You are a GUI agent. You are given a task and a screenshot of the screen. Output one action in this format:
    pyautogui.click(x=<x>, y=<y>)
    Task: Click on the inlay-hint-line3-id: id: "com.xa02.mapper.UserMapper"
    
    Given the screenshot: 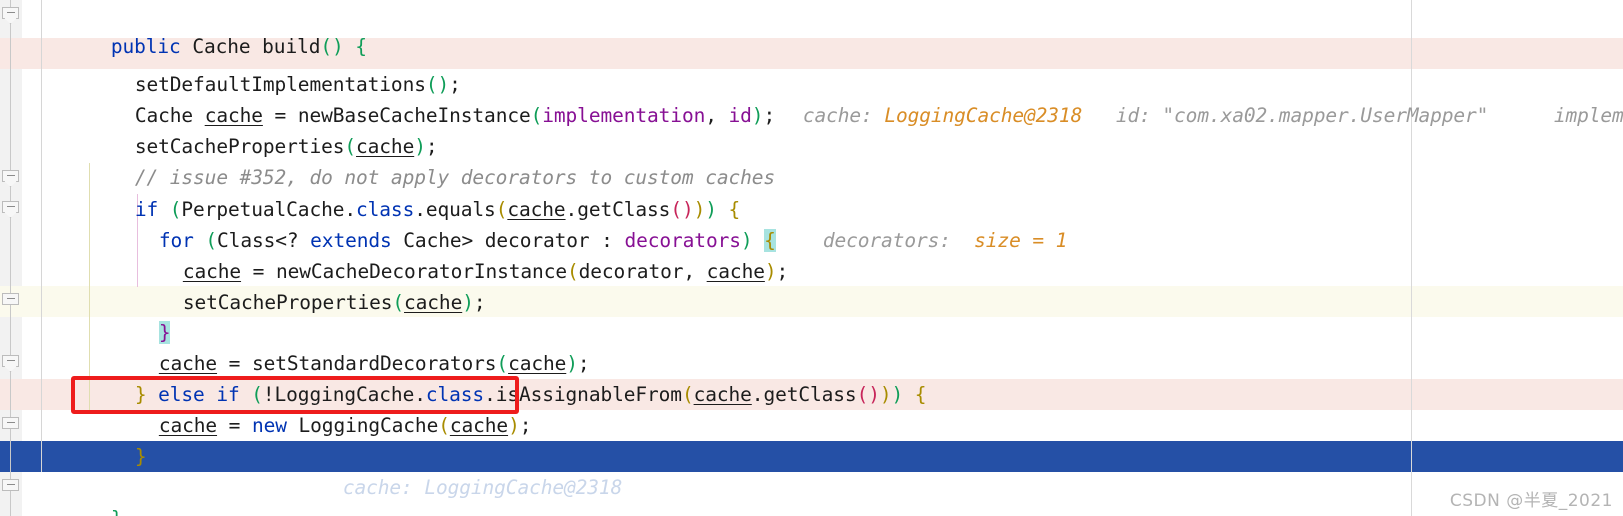 What is the action you would take?
    pyautogui.click(x=1267, y=98)
    